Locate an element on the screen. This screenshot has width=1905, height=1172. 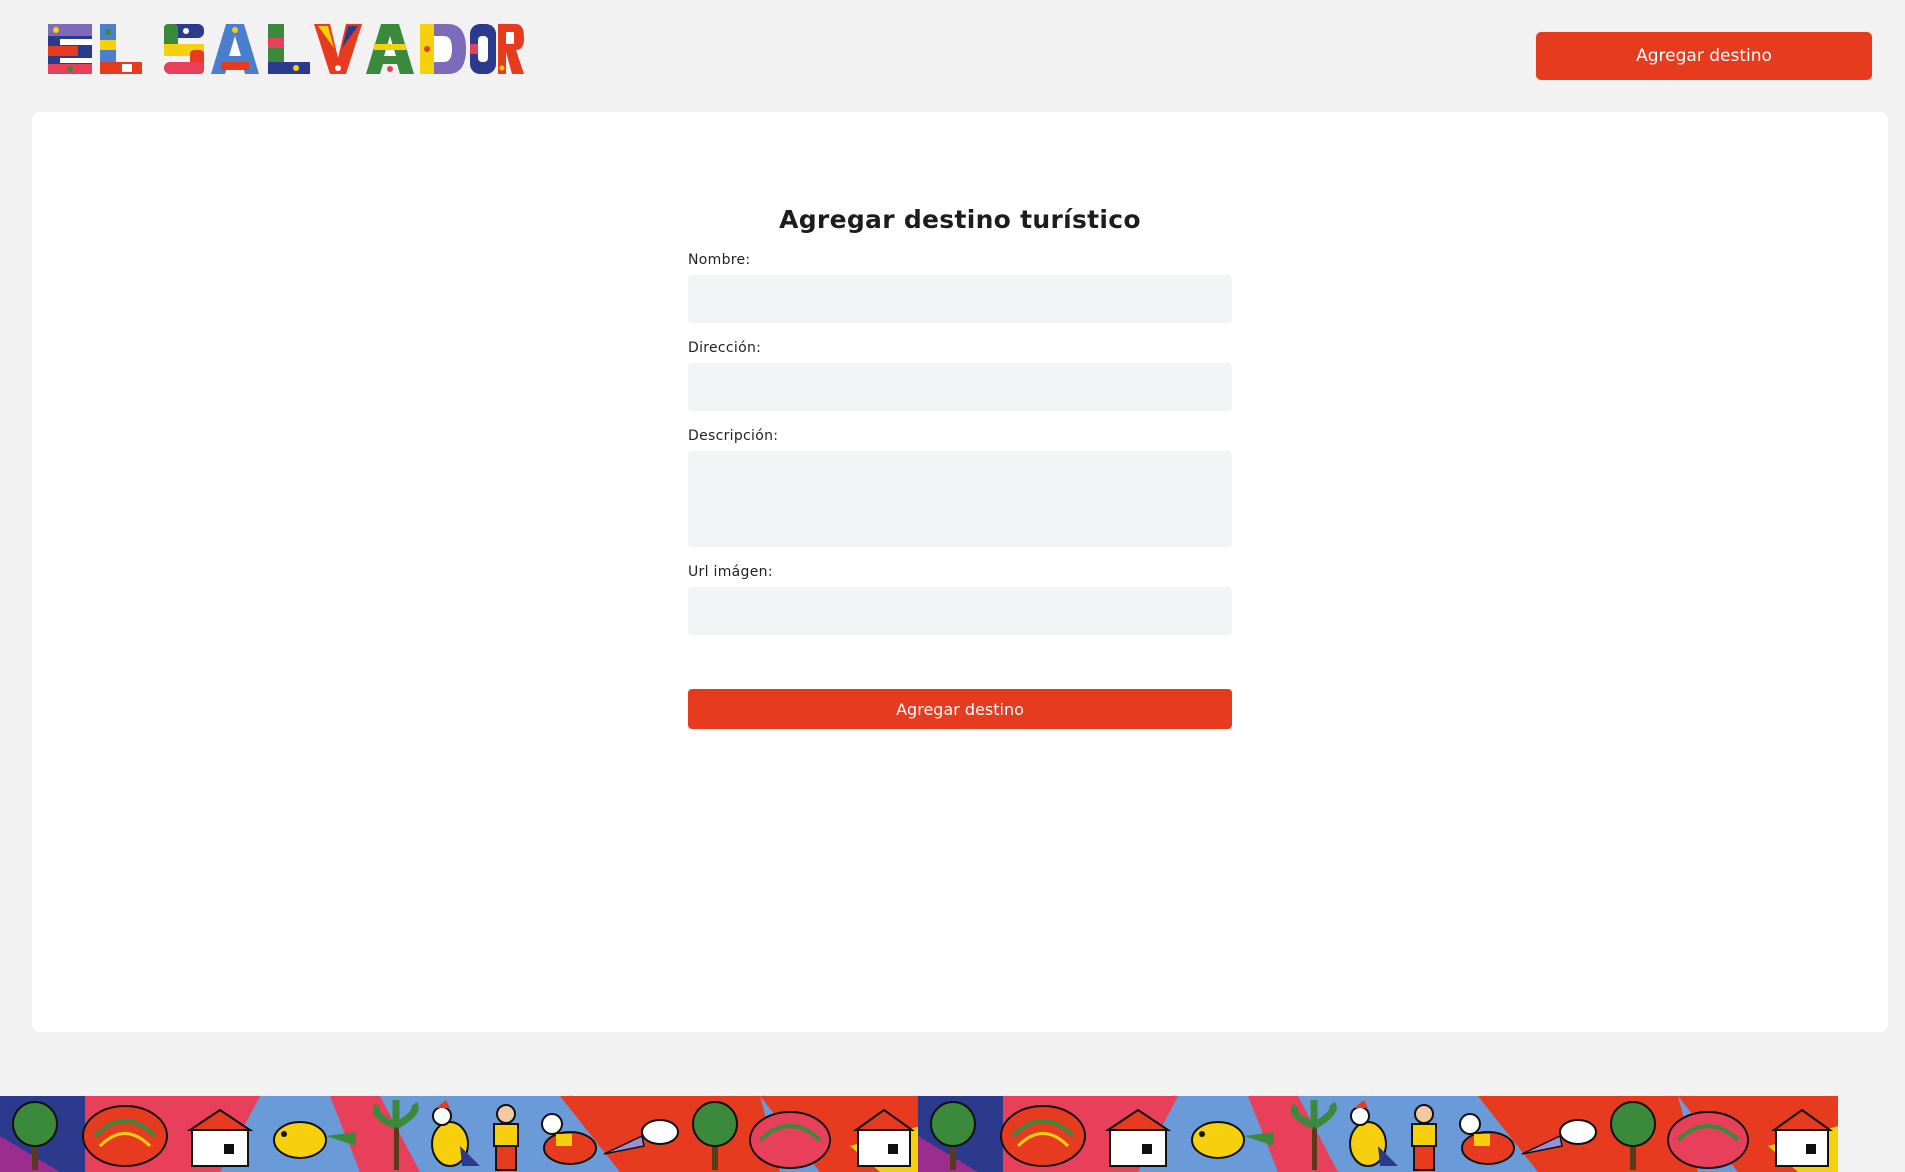
address-input is located at coordinates (960, 387).